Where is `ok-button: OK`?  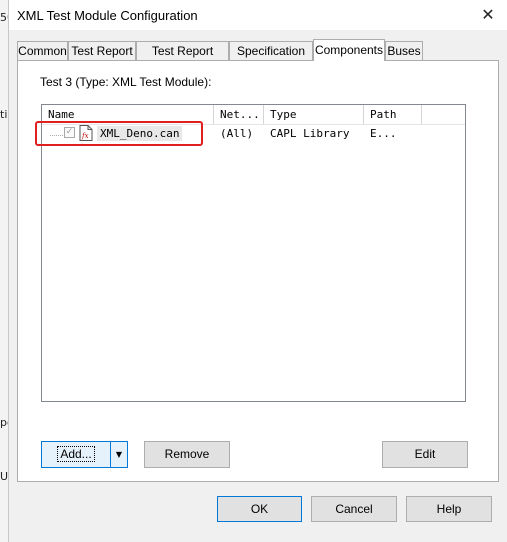 ok-button: OK is located at coordinates (259, 509).